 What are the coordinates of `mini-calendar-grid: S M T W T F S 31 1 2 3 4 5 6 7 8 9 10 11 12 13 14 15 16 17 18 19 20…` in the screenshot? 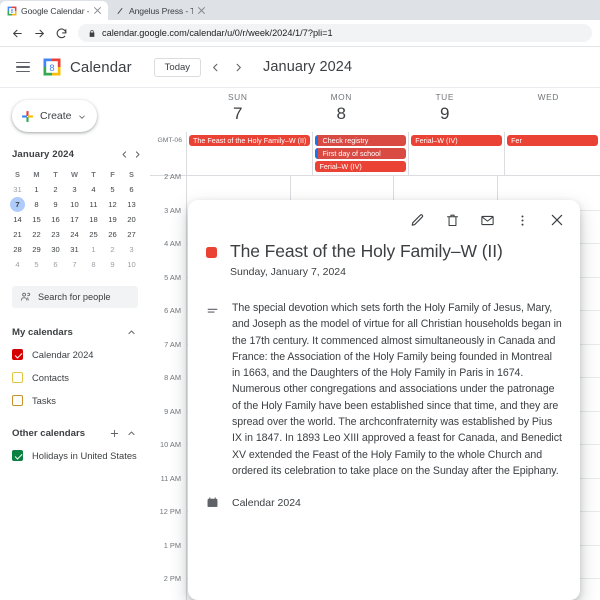 It's located at (76, 219).